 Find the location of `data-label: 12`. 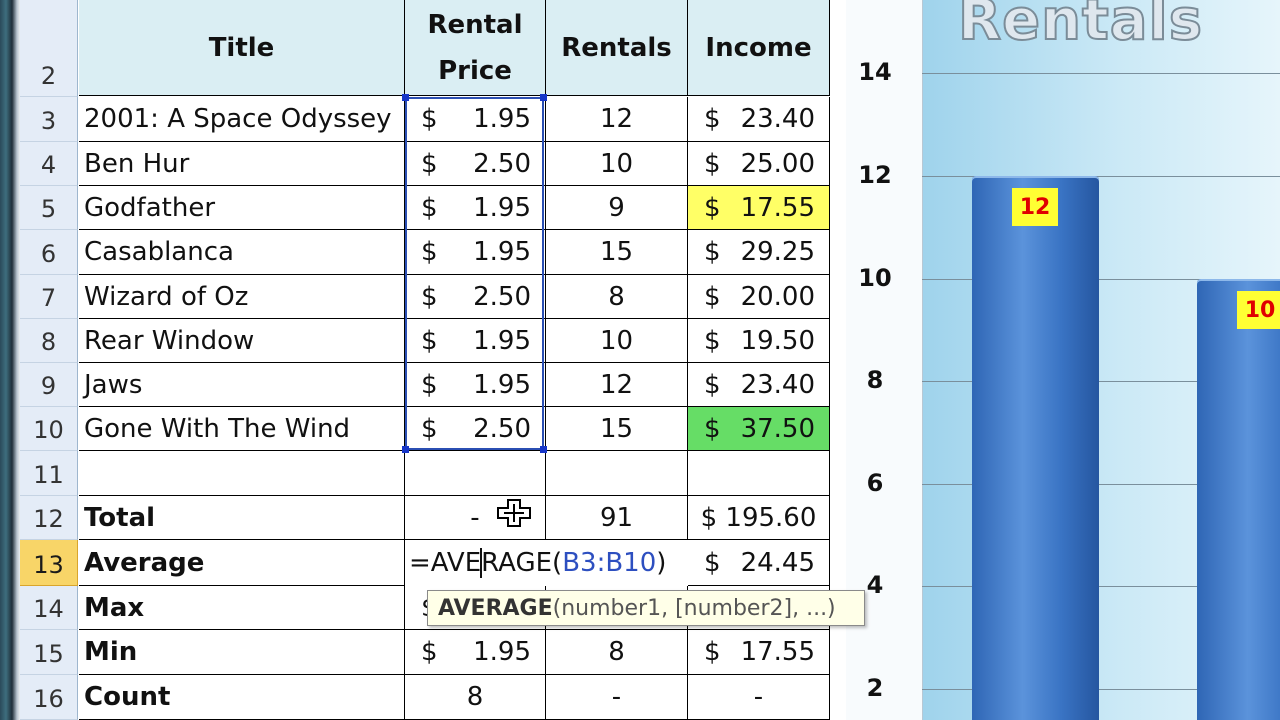

data-label: 12 is located at coordinates (1035, 207).